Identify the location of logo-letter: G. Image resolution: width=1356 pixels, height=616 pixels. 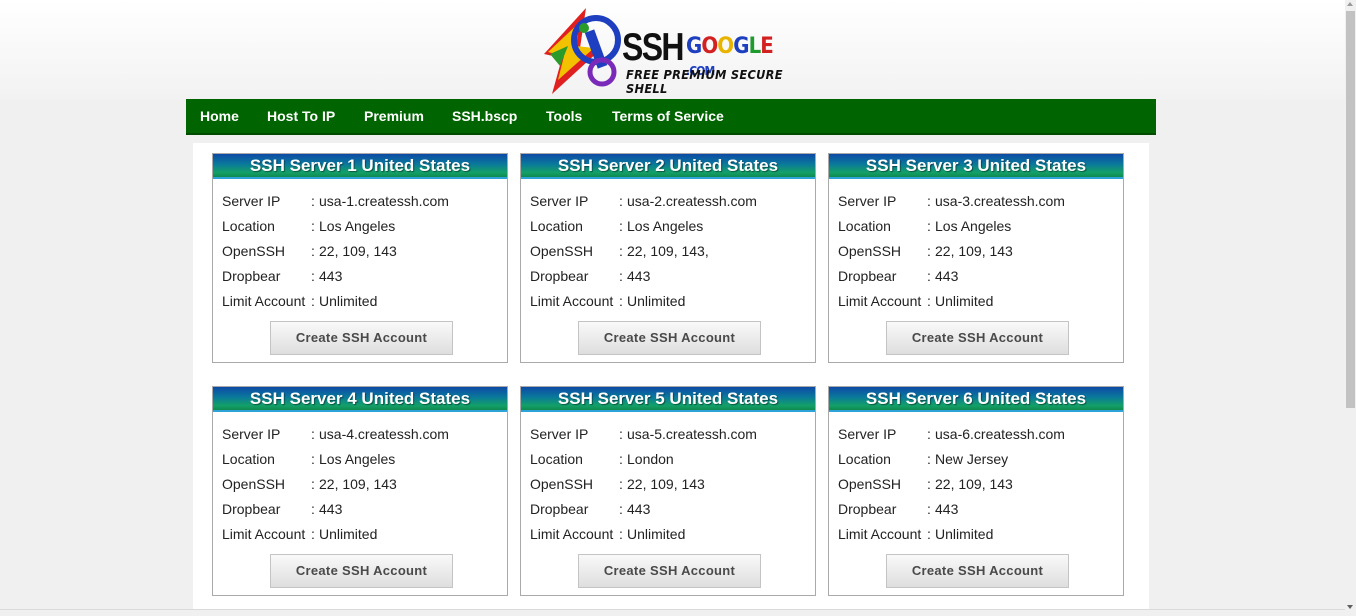
(694, 46).